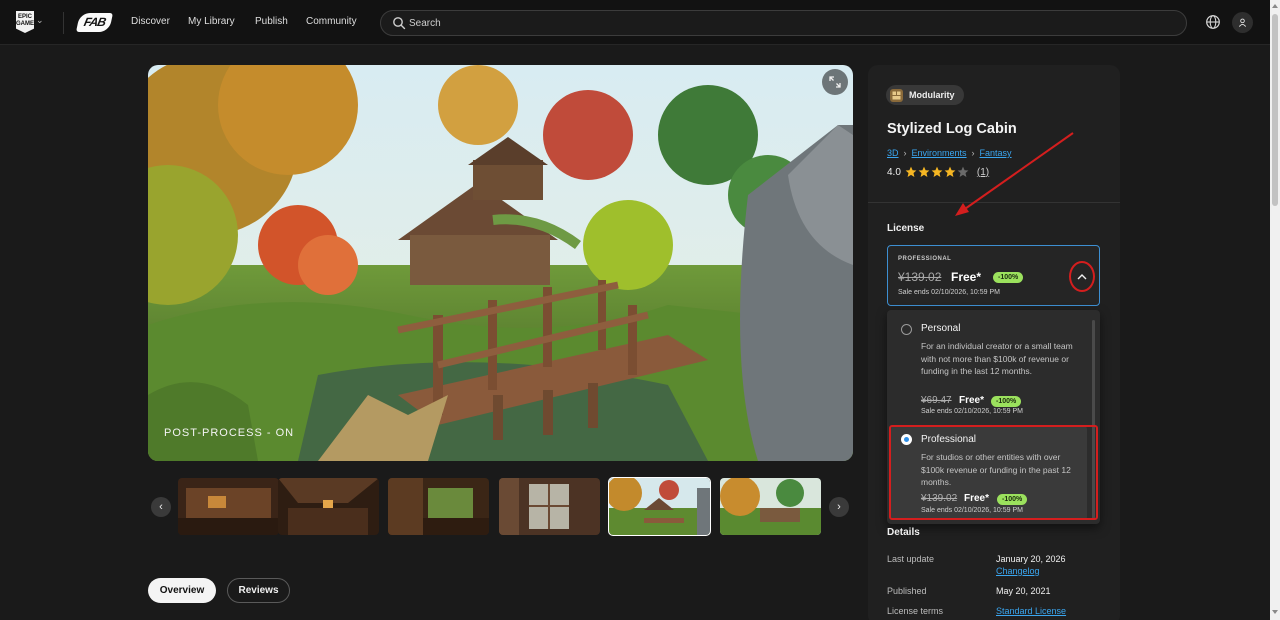 This screenshot has height=620, width=1280. I want to click on annotation-box, so click(993, 472).